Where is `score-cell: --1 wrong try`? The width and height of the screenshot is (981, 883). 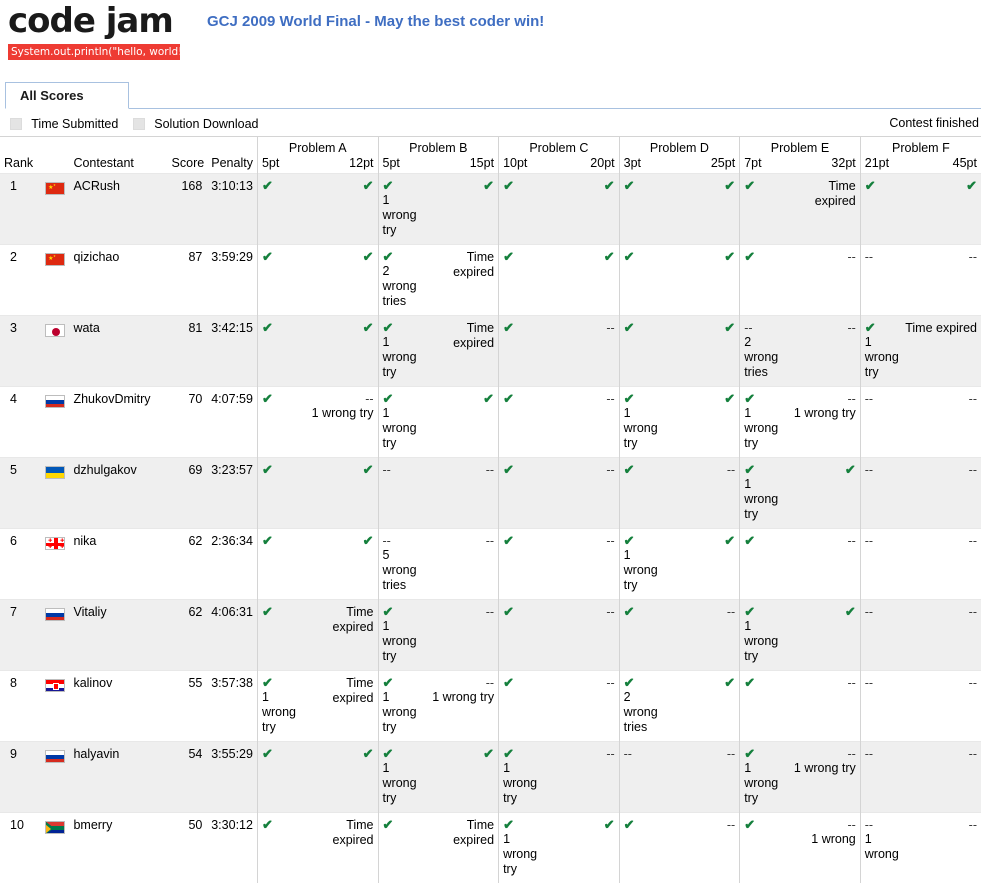
score-cell: --1 wrong try is located at coordinates (338, 422).